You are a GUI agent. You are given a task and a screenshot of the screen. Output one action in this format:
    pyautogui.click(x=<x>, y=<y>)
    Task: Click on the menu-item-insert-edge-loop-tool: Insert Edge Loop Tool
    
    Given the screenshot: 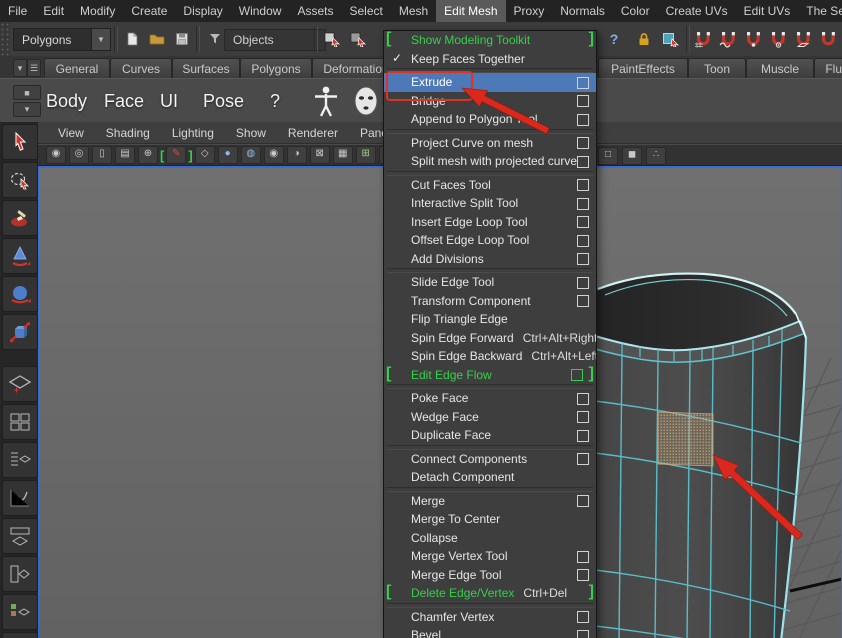 What is the action you would take?
    pyautogui.click(x=490, y=222)
    